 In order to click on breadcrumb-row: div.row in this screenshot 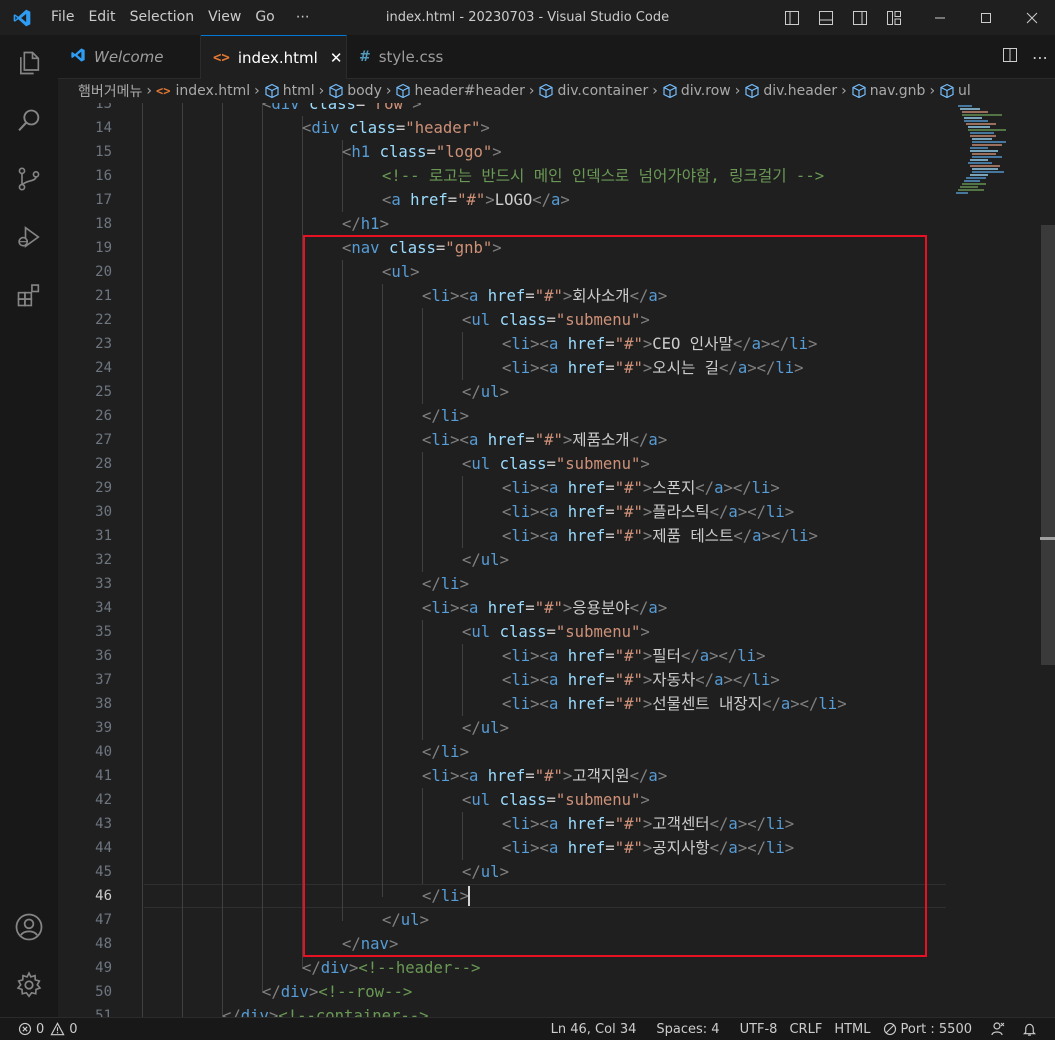, I will do `click(696, 91)`.